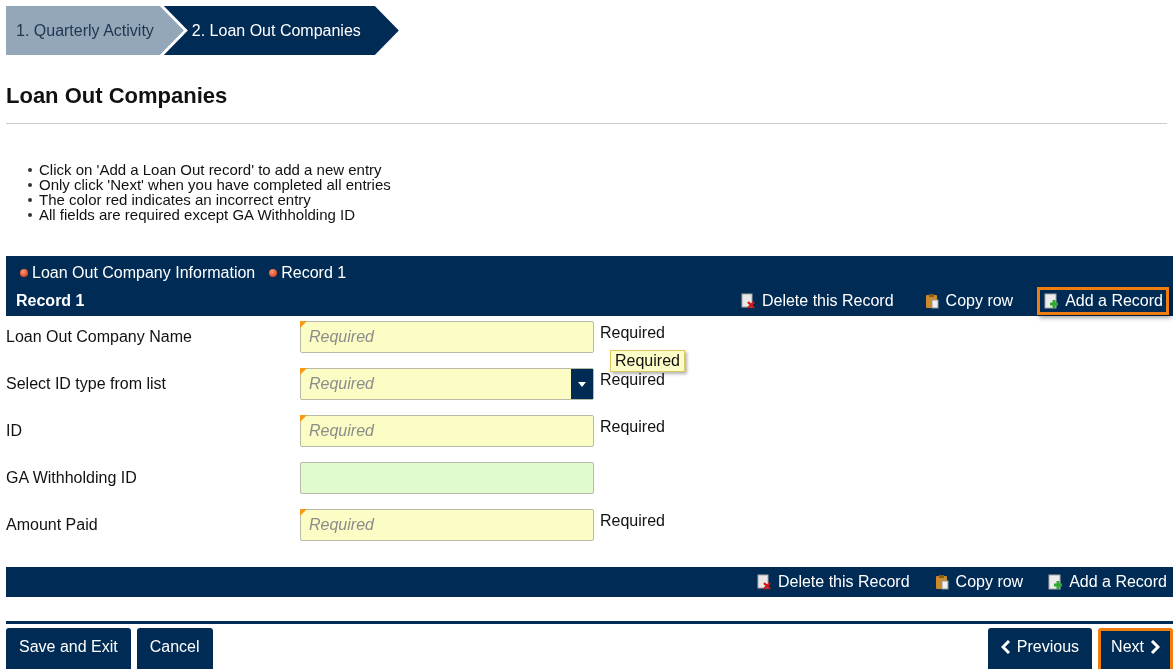  What do you see at coordinates (87, 384) in the screenshot?
I see `field-label: Select ID type from list` at bounding box center [87, 384].